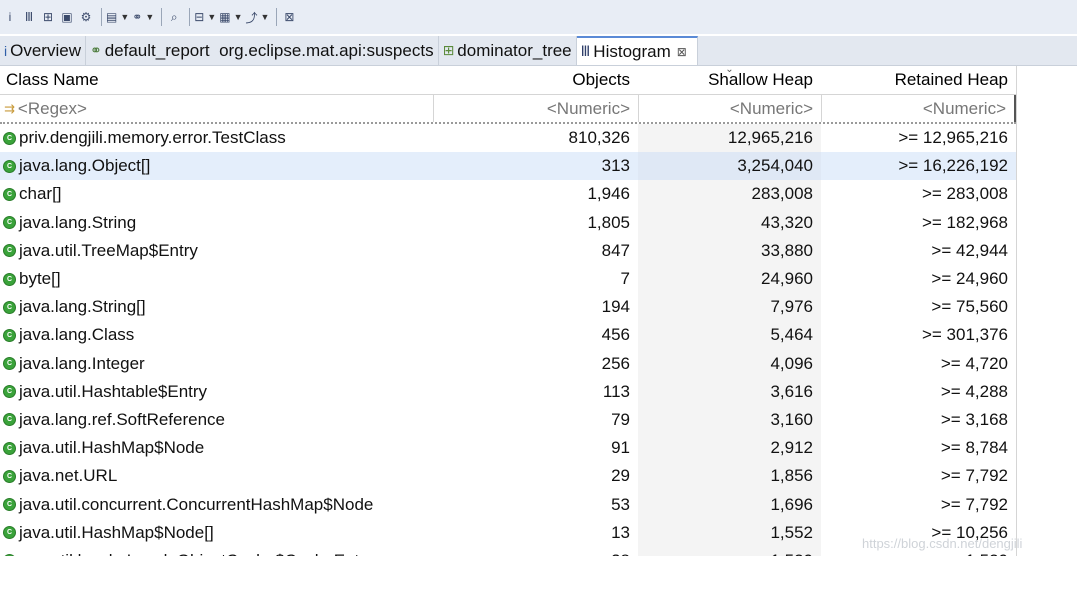  I want to click on class-name-text: java.lang.ref.SoftReference, so click(122, 419).